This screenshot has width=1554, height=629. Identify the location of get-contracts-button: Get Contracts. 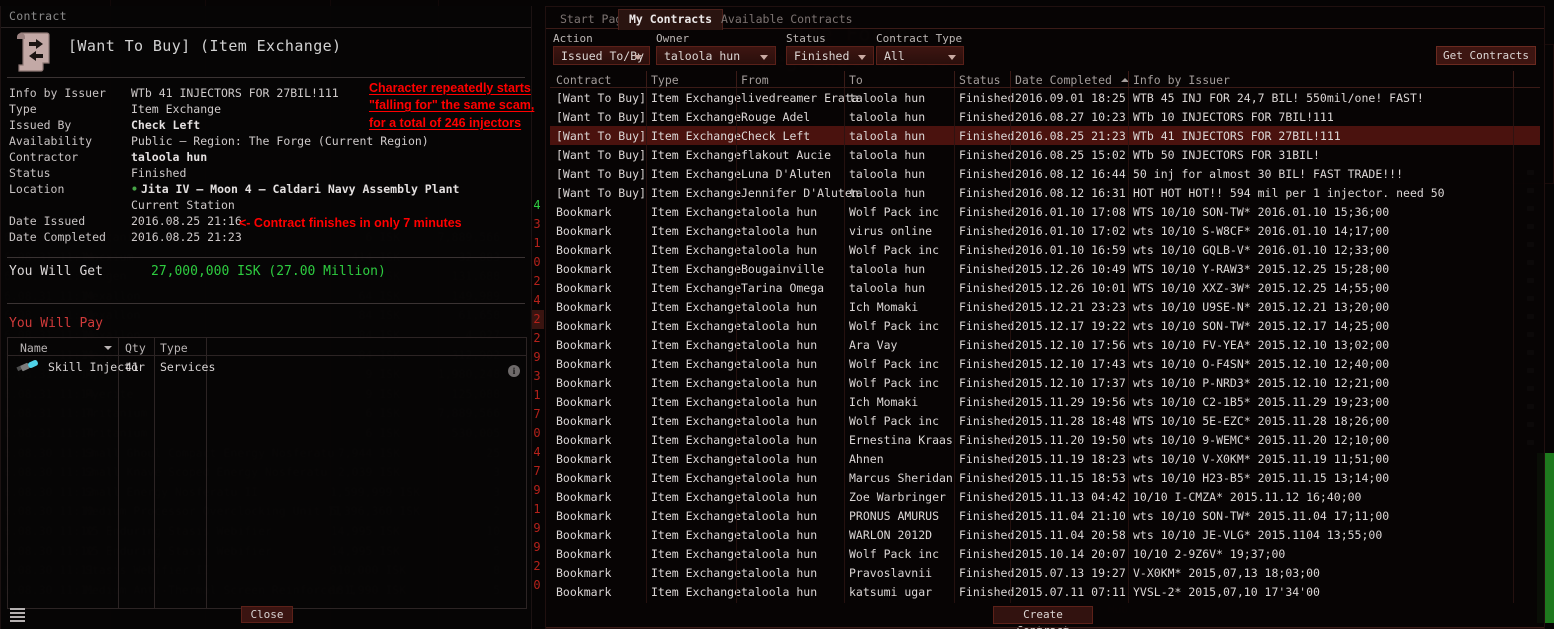
(1486, 55).